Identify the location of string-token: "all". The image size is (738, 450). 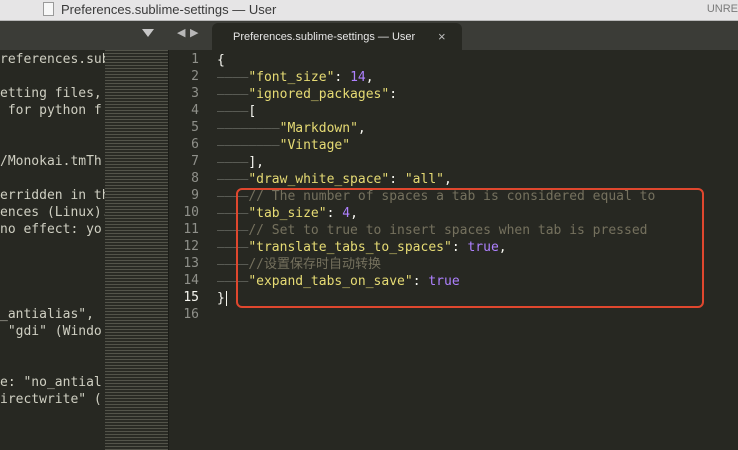
(424, 179).